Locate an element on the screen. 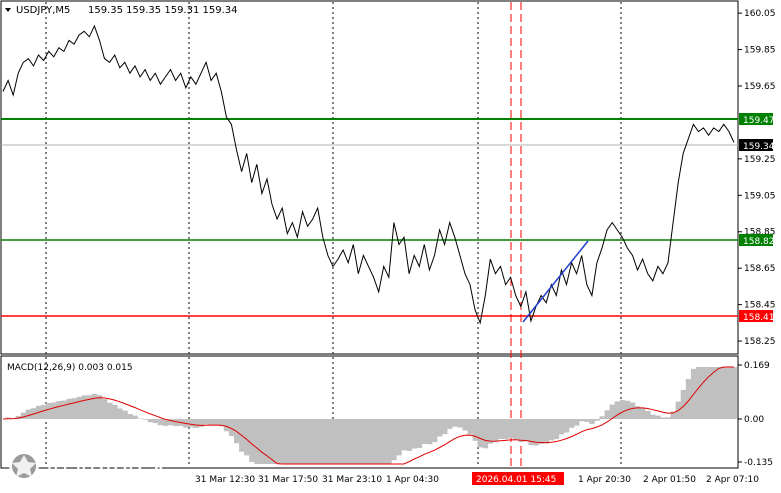 The width and height of the screenshot is (781, 493). price-scale-label: 159.05 is located at coordinates (760, 196).